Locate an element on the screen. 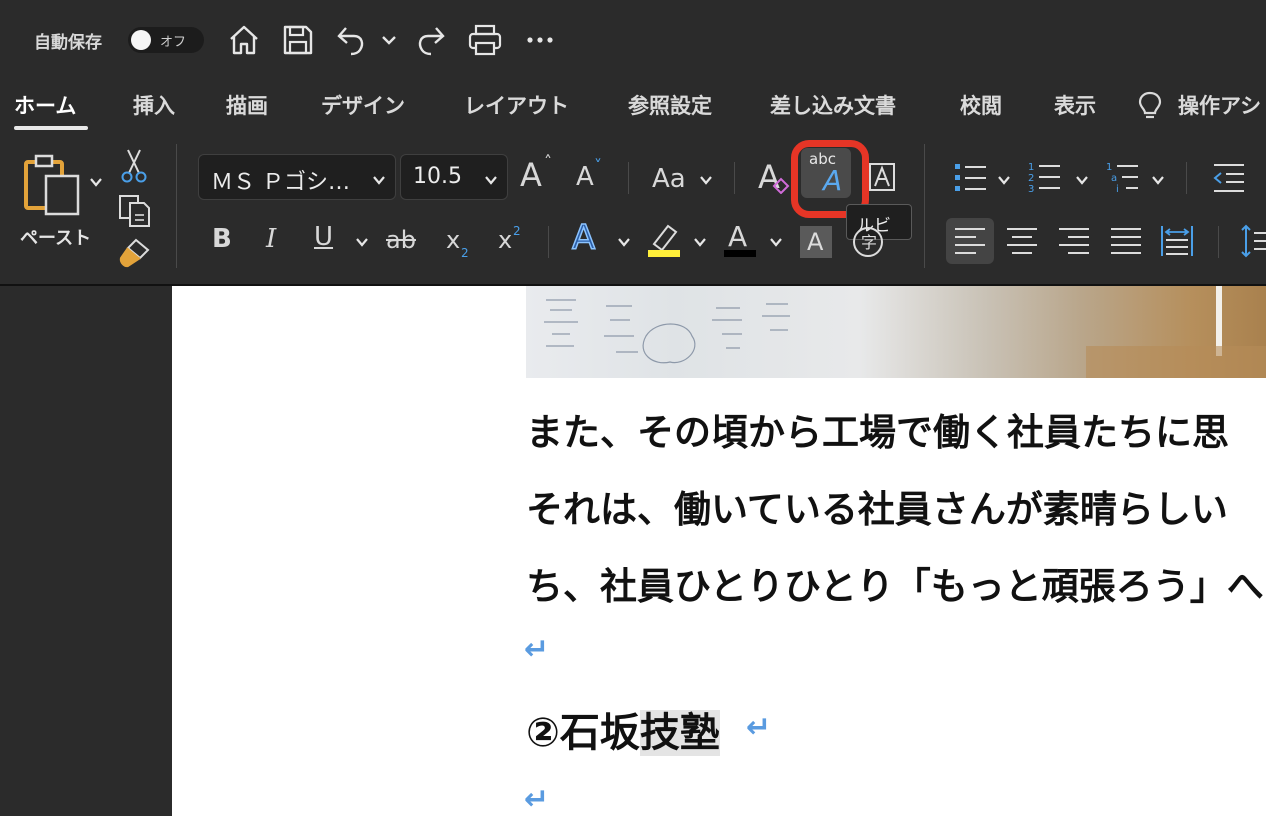  enclose-characters-icon: 字 is located at coordinates (868, 242).